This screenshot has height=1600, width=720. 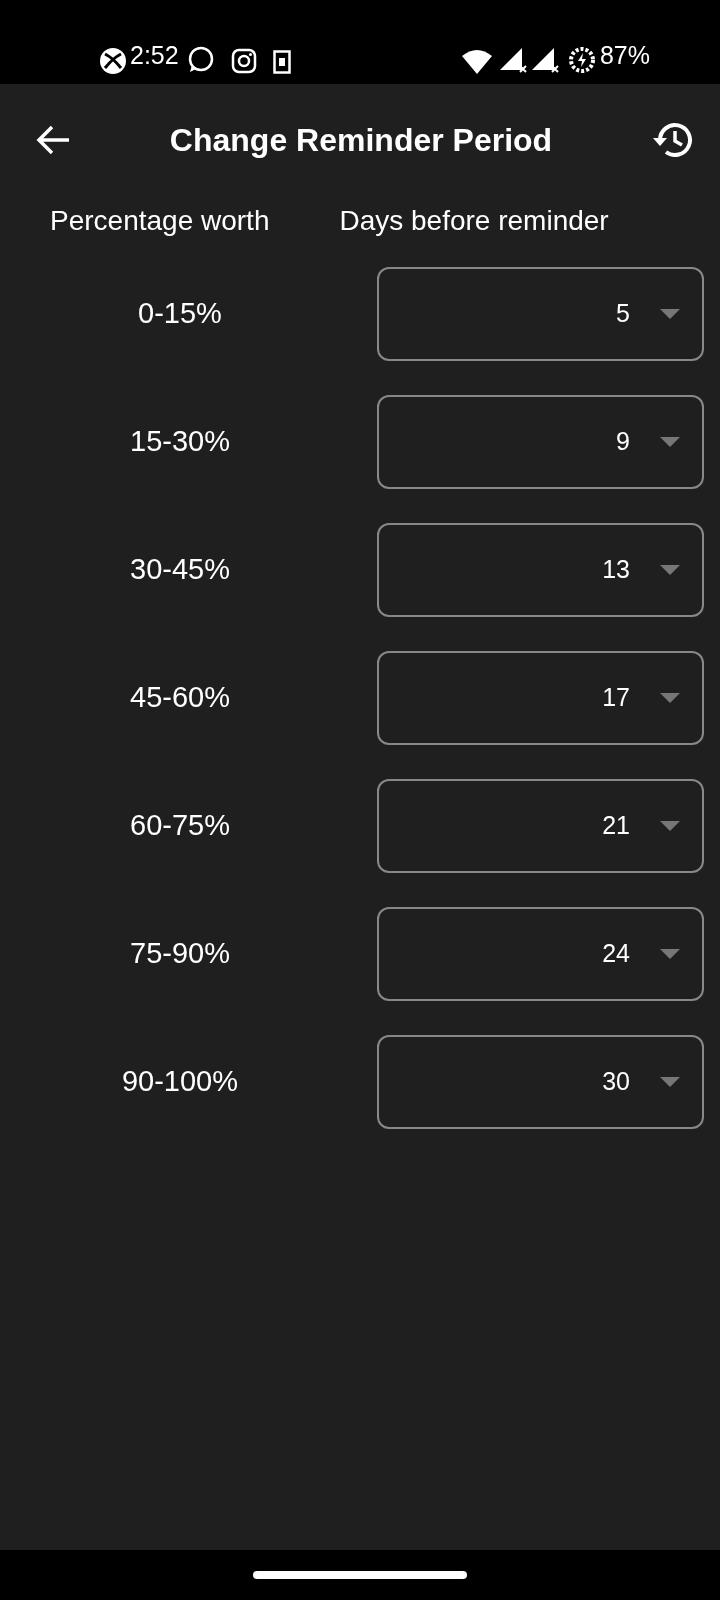 What do you see at coordinates (513, 61) in the screenshot?
I see `signal-icon` at bounding box center [513, 61].